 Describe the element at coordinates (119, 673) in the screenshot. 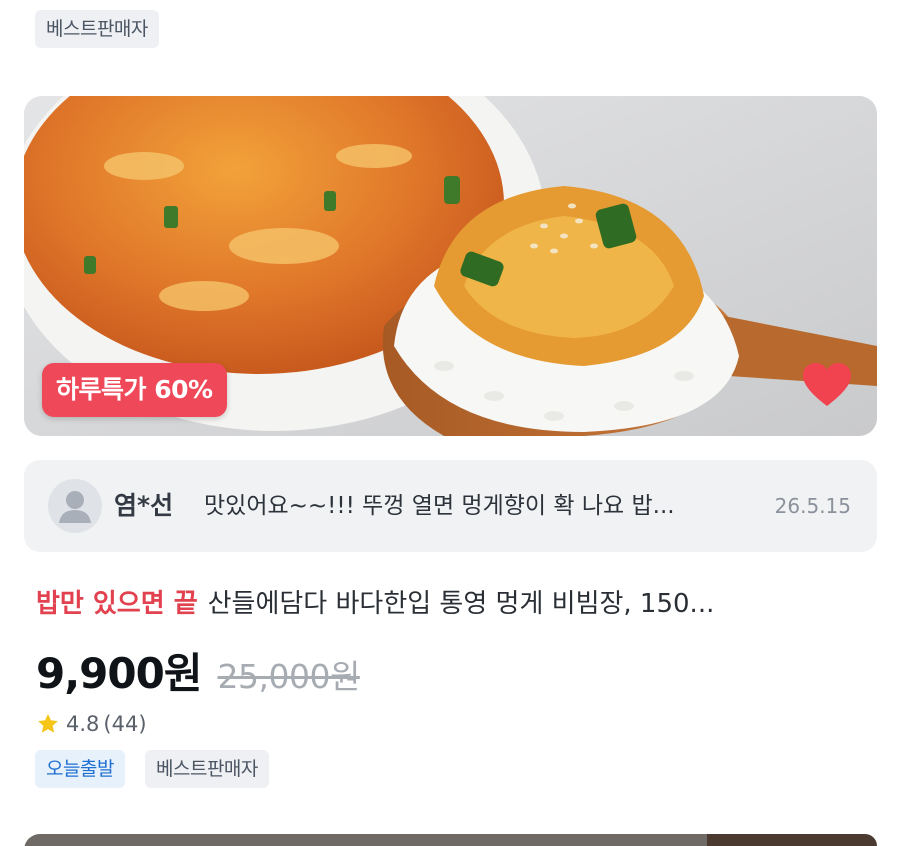

I see `sale-price: 9,900원` at that location.